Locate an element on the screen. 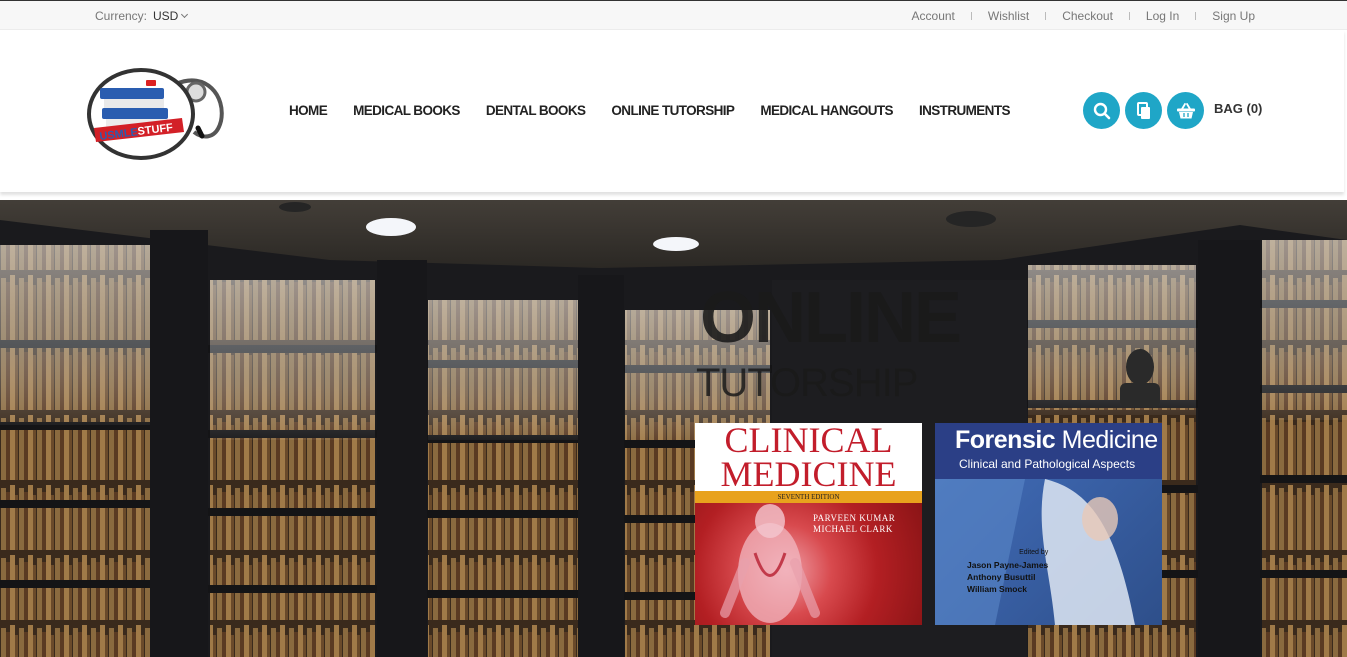 The height and width of the screenshot is (657, 1347). basket-icon is located at coordinates (1185, 110).